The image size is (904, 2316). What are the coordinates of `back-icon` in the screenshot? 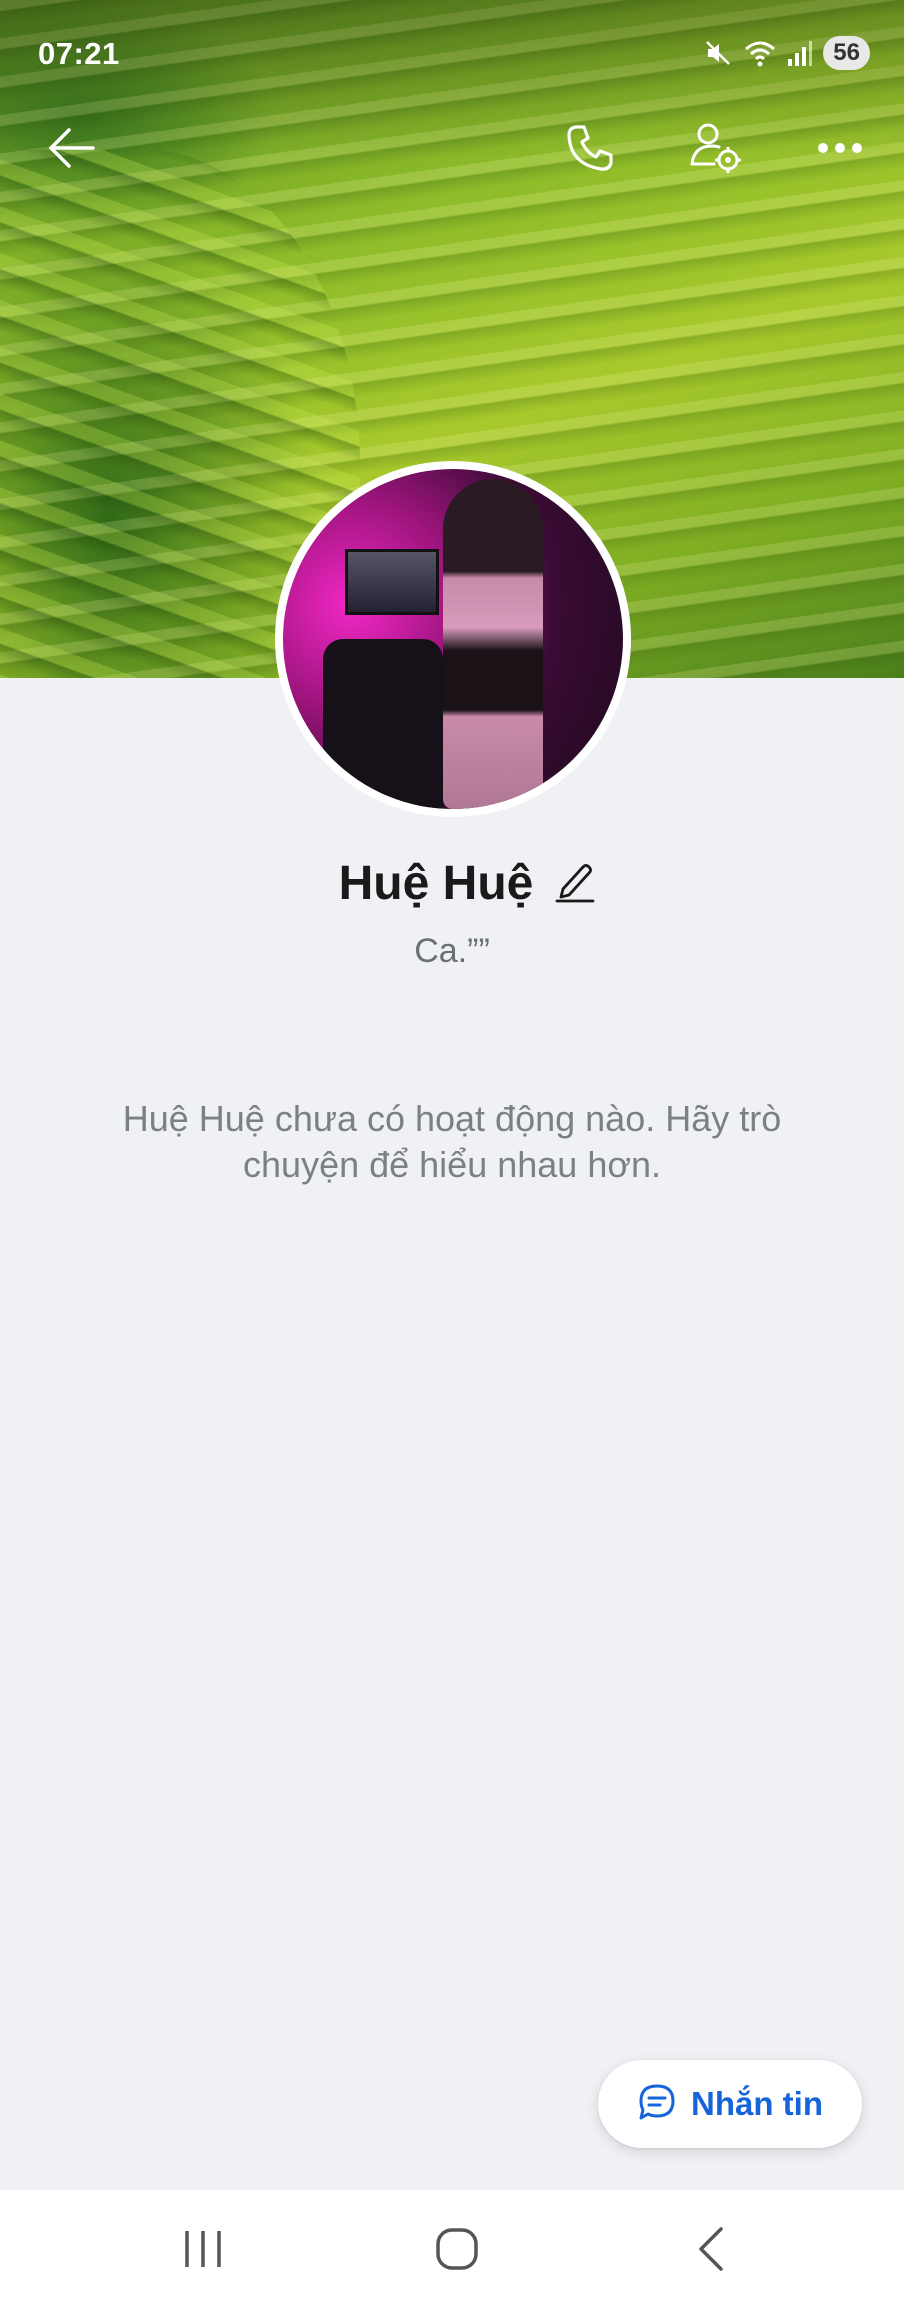 It's located at (711, 2251).